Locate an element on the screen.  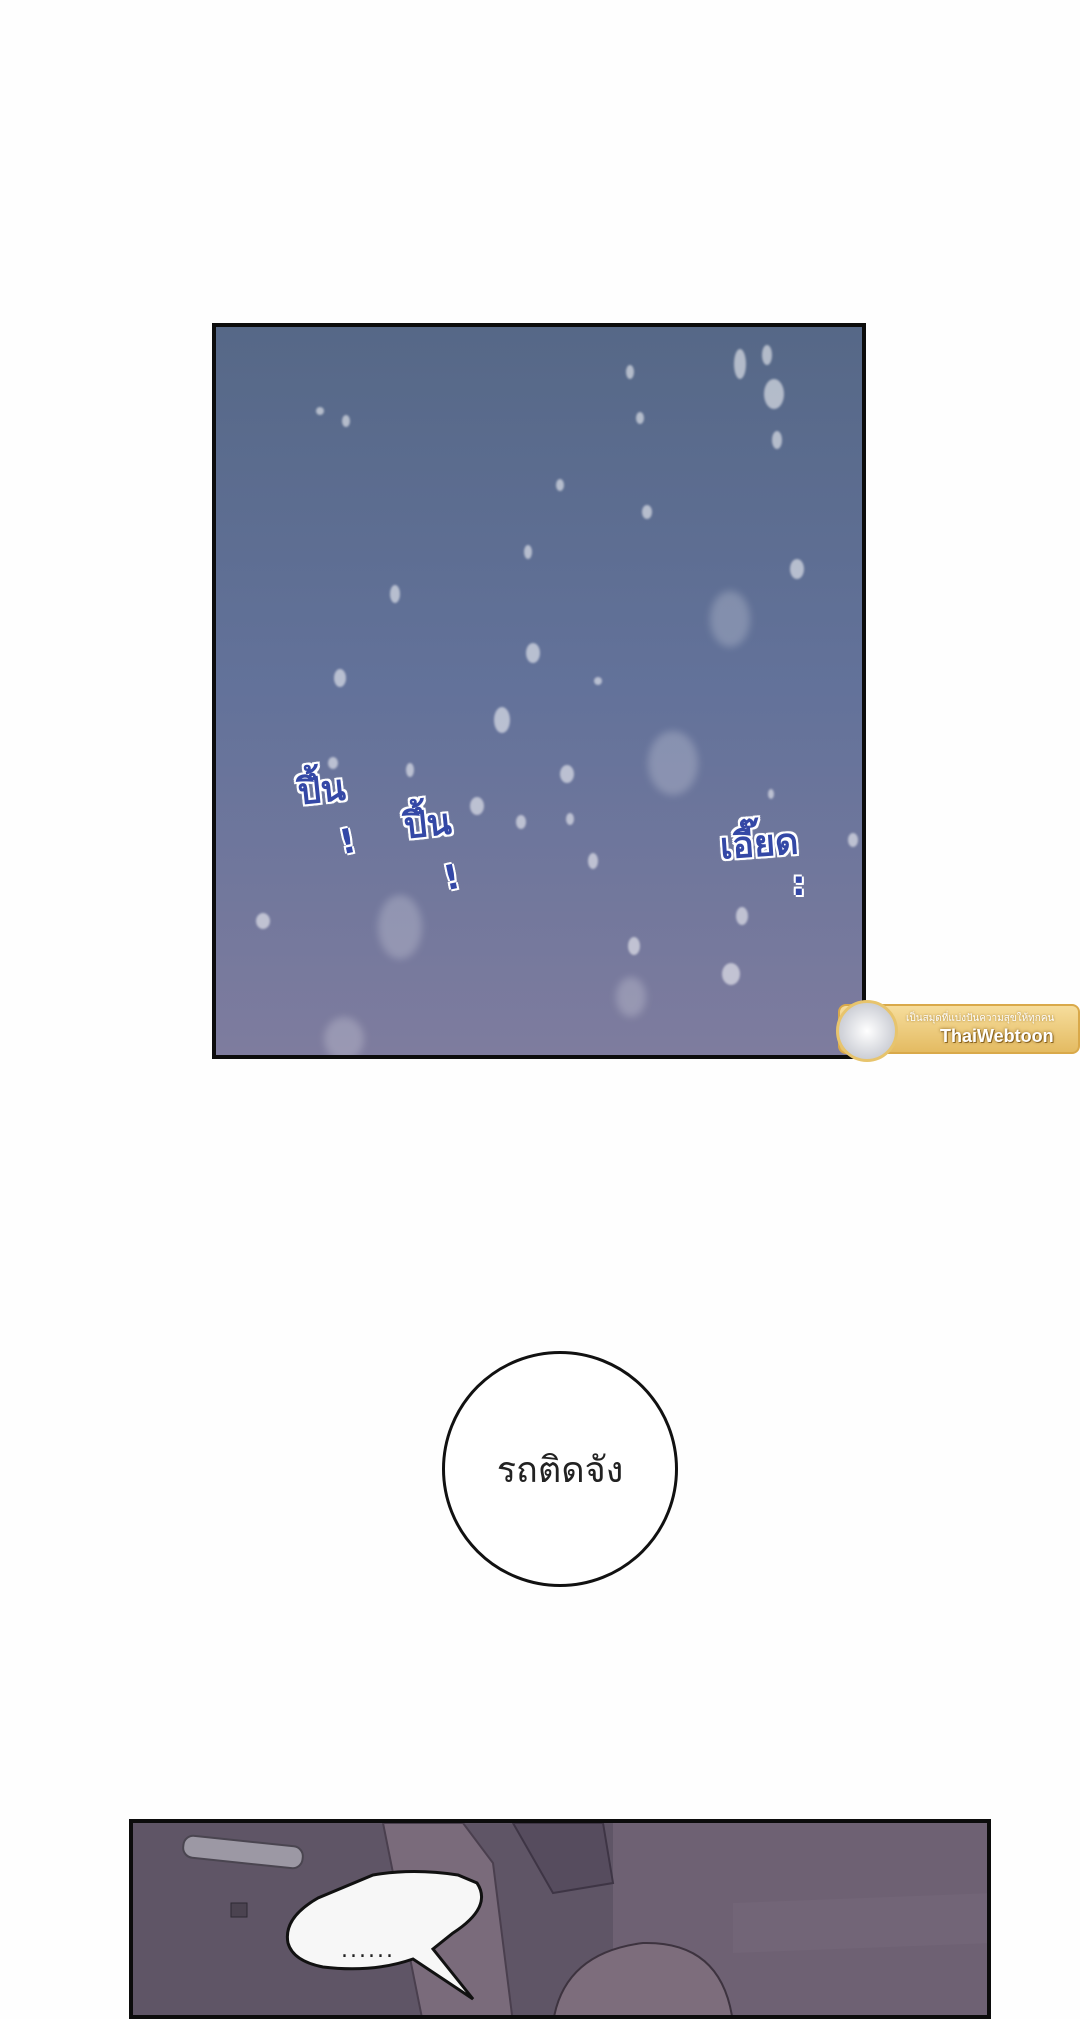
speech-bubble-text: รถติดจัง is located at coordinates (560, 1470).